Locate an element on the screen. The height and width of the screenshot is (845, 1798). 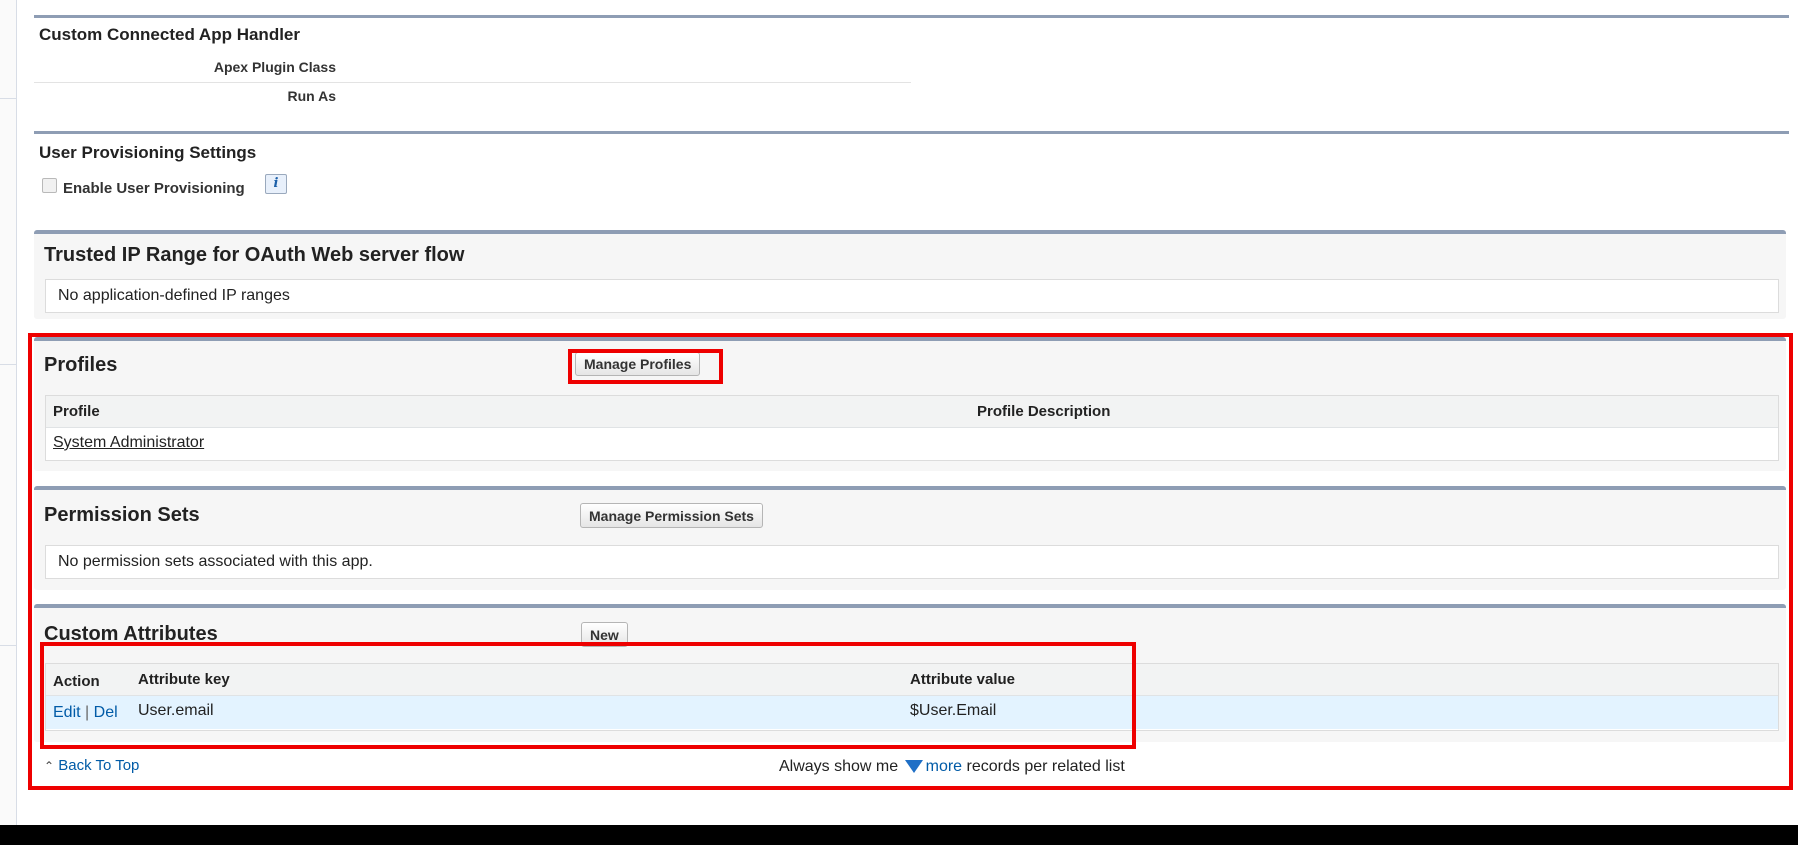
provisioning-section-title: User Provisioning Settings is located at coordinates (148, 152).